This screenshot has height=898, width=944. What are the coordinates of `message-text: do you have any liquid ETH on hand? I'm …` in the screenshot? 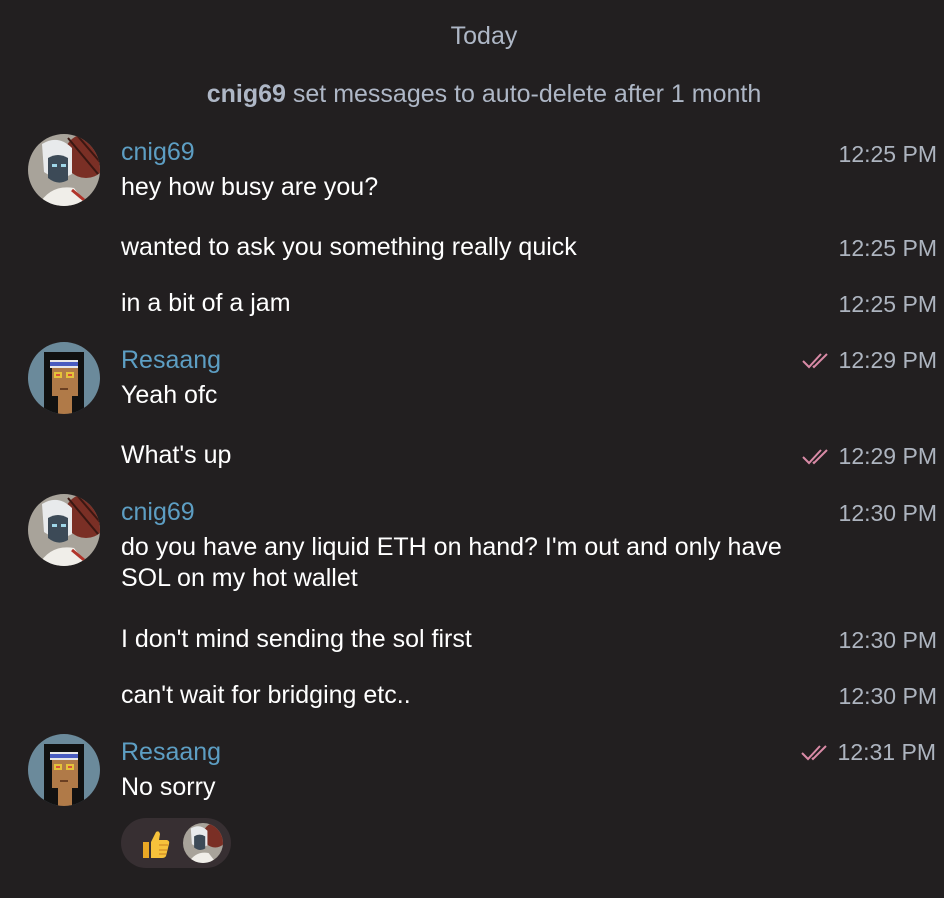 It's located at (461, 563).